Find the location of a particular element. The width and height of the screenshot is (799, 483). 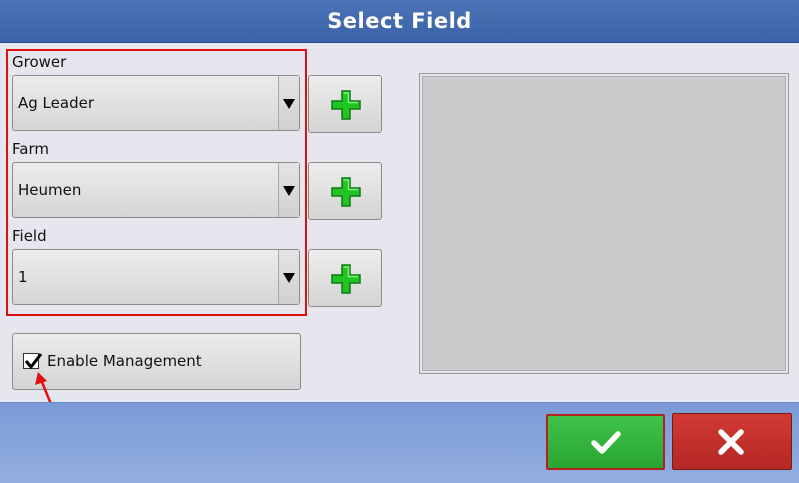

grower-label: Grower is located at coordinates (39, 62).